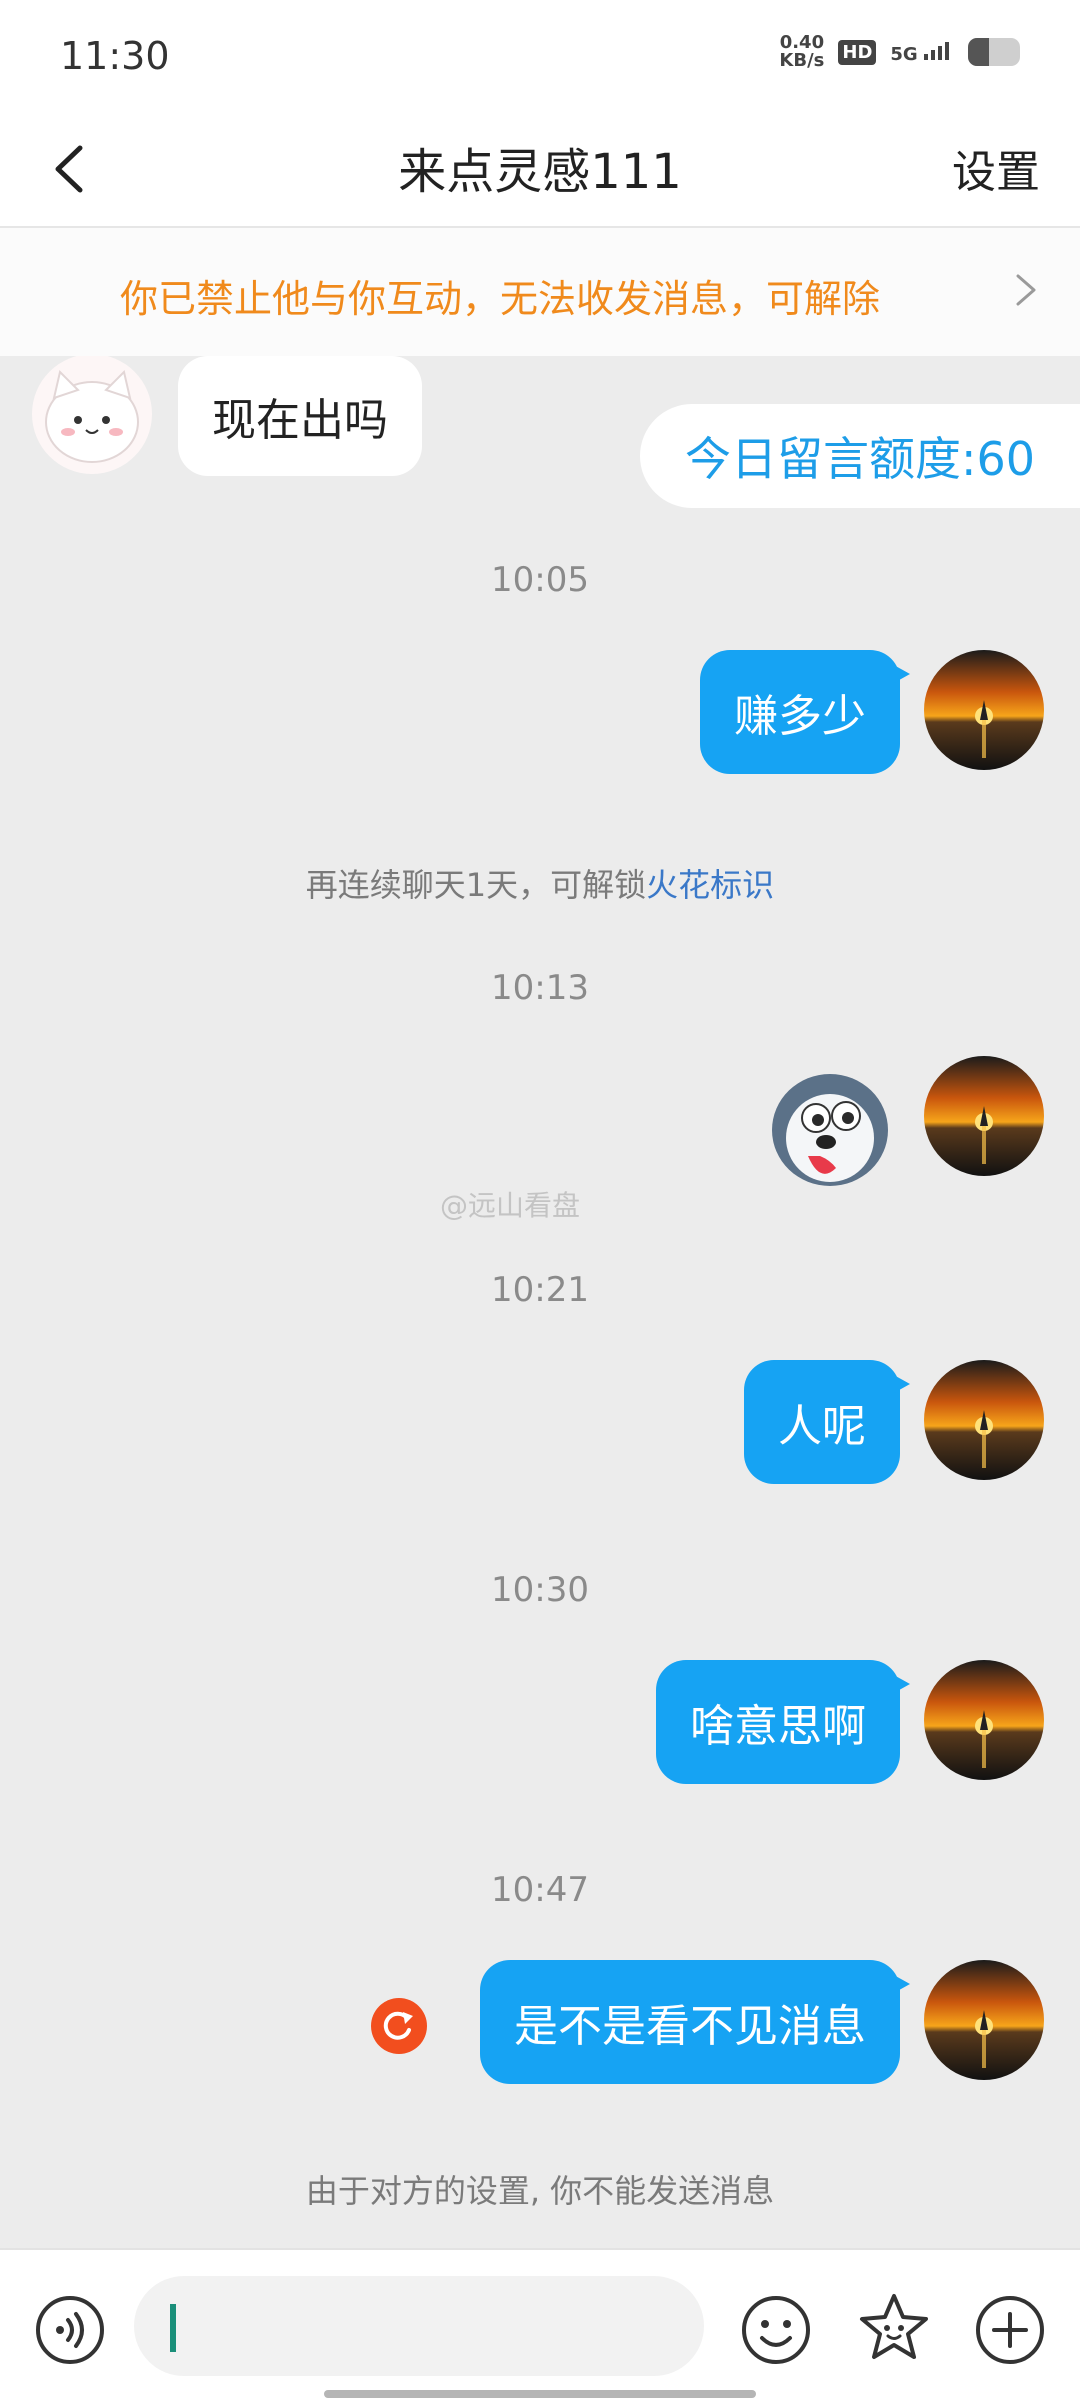  Describe the element at coordinates (1010, 2330) in the screenshot. I see `plus-icon` at that location.